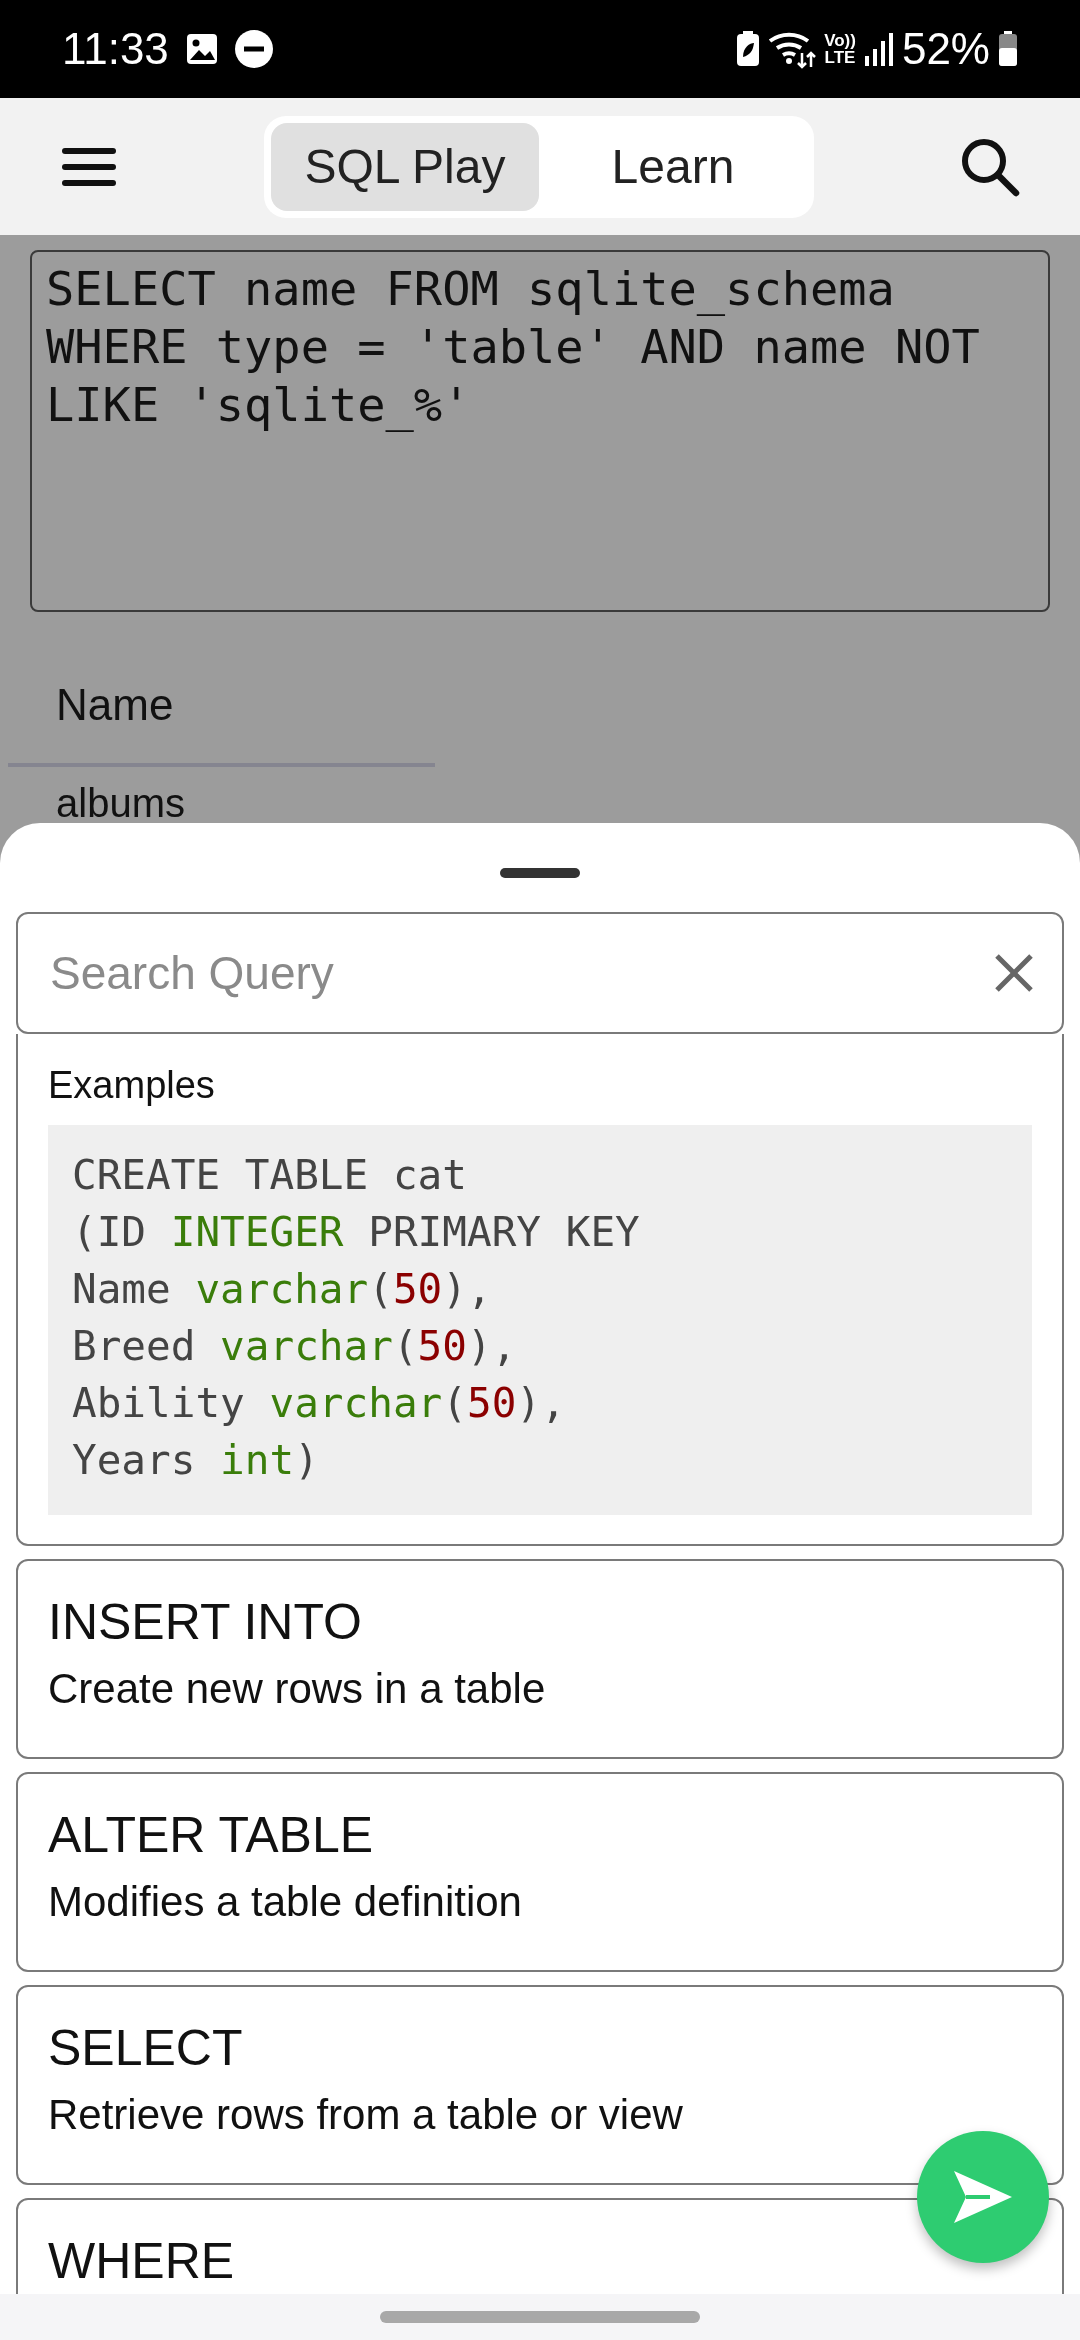 The image size is (1080, 2340). Describe the element at coordinates (540, 1659) in the screenshot. I see `command-card: INSERT INTO Create new rows in a table` at that location.